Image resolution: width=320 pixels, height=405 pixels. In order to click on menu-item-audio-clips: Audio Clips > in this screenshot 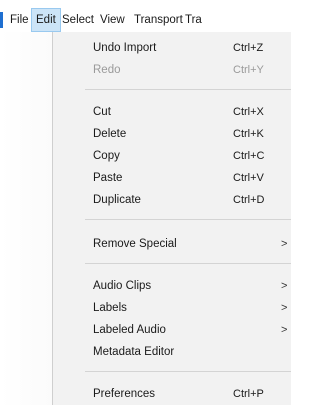, I will do `click(172, 286)`.